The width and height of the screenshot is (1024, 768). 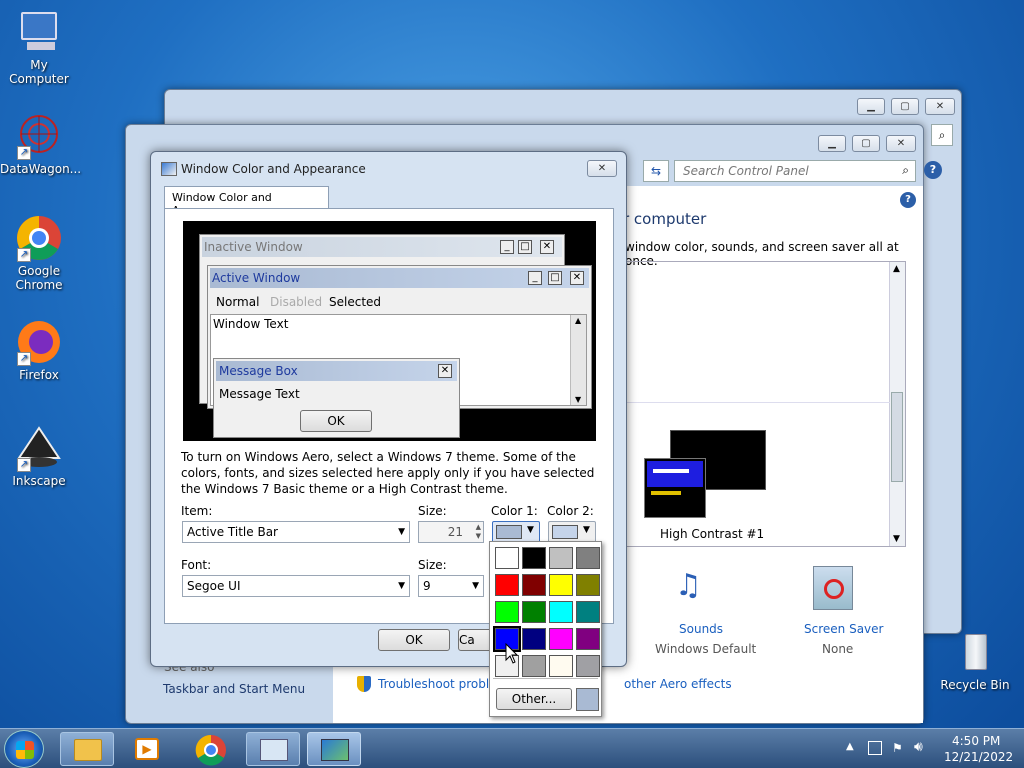 I want to click on desktop-icon-recycle-bin: Recycle Bin, so click(x=975, y=660).